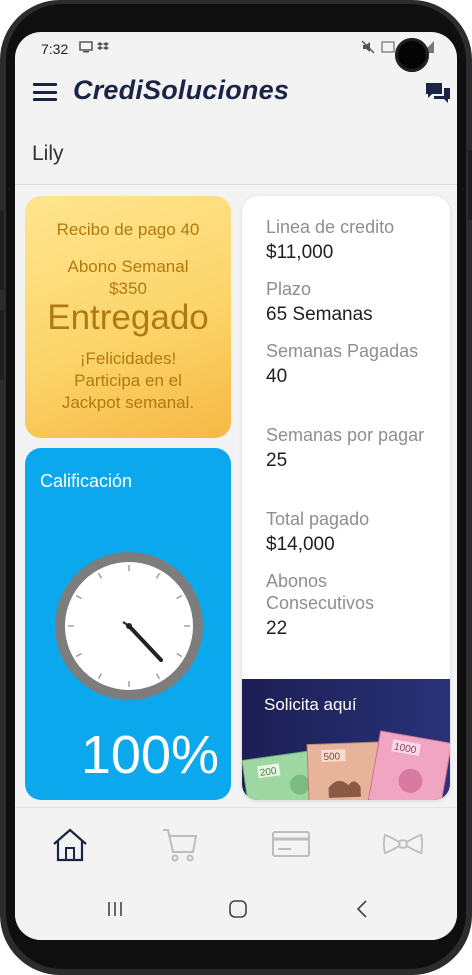  Describe the element at coordinates (128, 266) in the screenshot. I see `weekly-payment-label: Abono Semanal` at that location.